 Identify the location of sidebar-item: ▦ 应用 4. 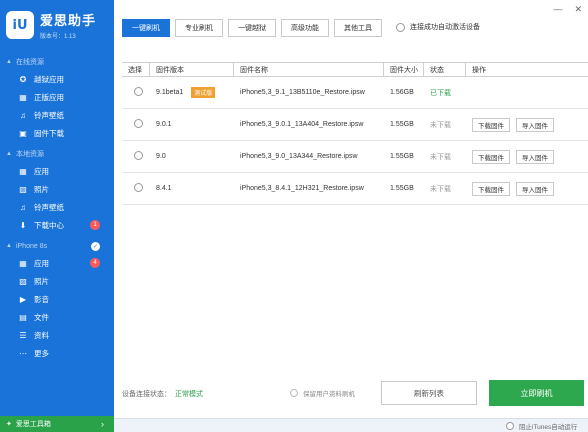
(57, 263).